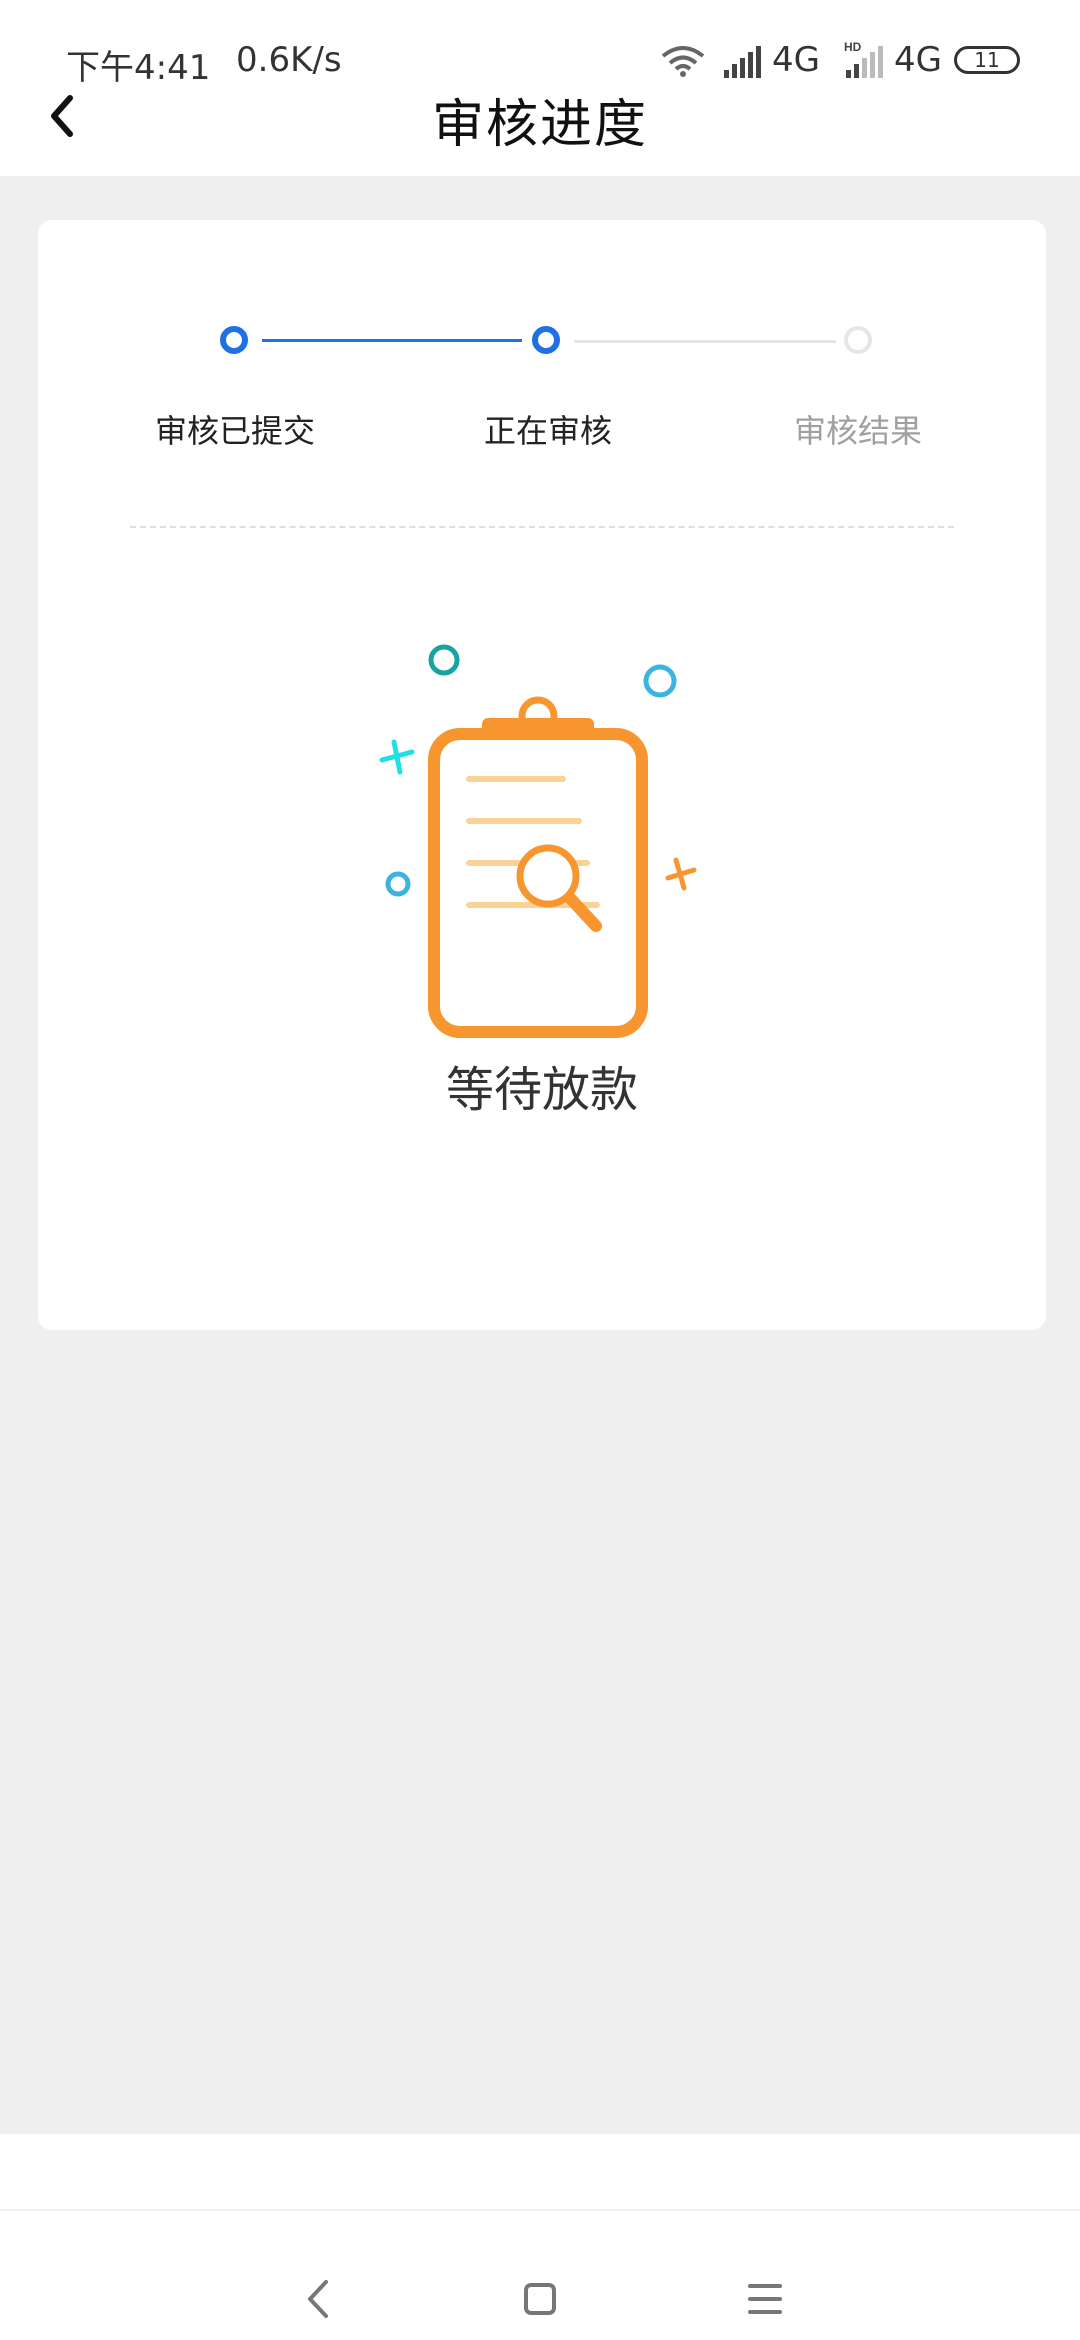  I want to click on wifi-icon, so click(683, 61).